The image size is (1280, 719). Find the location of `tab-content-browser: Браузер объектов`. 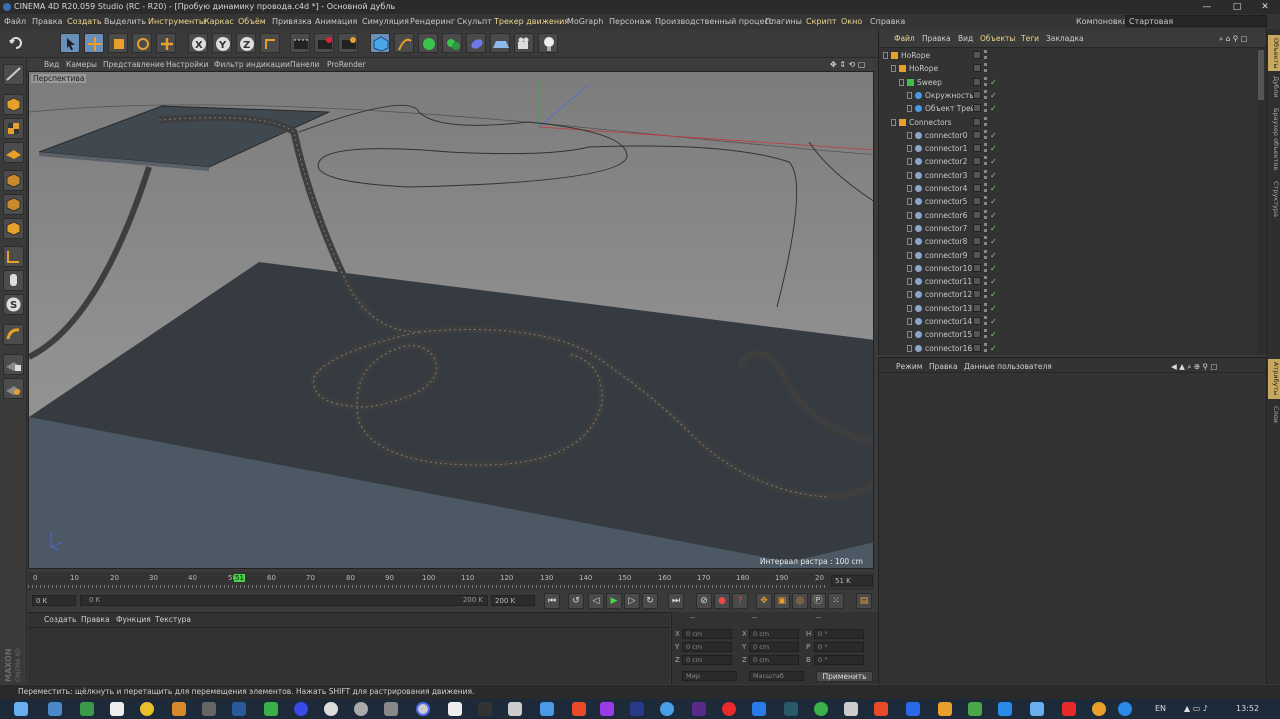

tab-content-browser: Браузер объектов is located at coordinates (1274, 139).